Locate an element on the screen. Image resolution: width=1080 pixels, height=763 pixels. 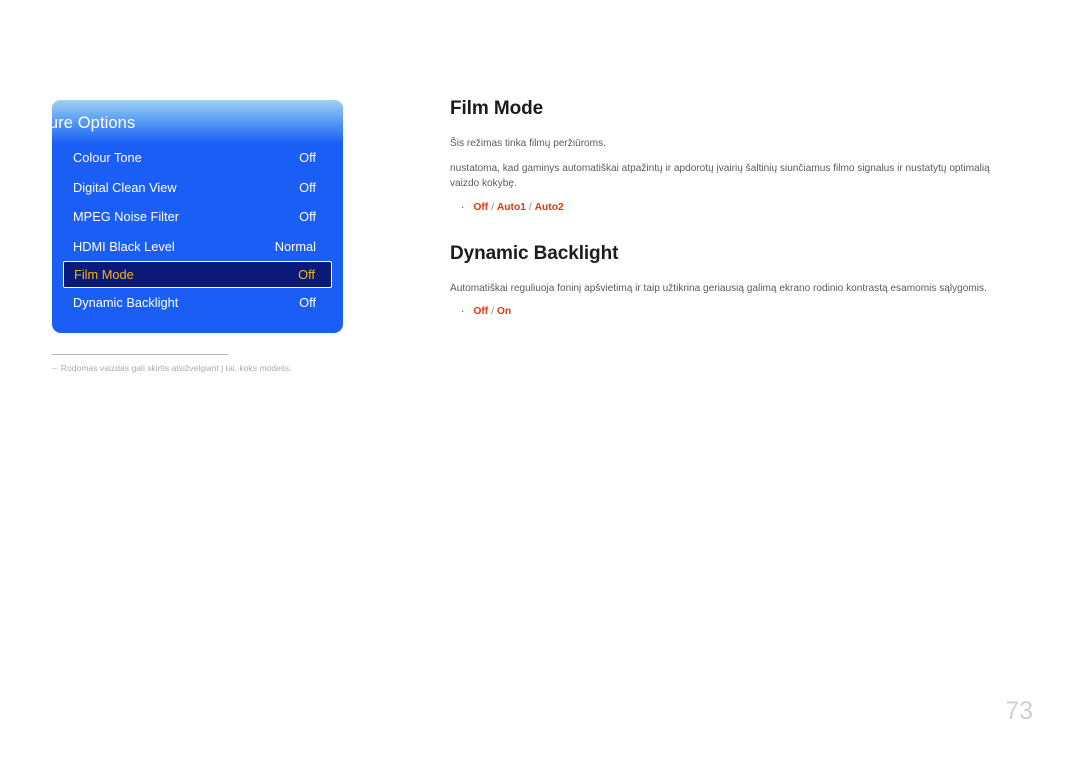
option-values-row: · Off / Auto1 / Auto2 is located at coordinates (736, 208).